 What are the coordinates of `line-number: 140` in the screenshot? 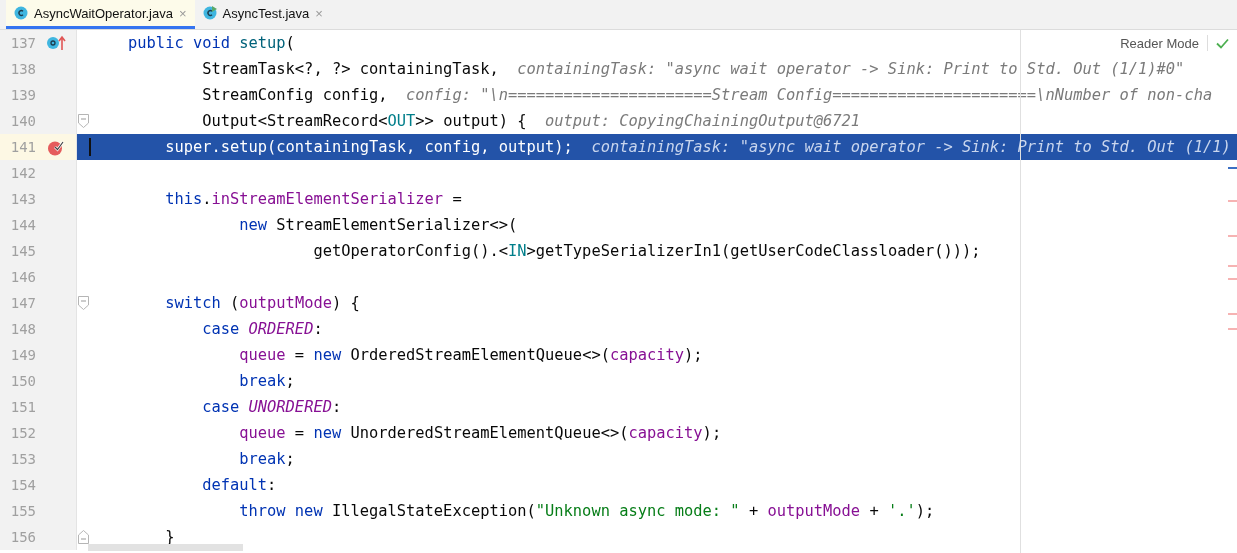 It's located at (22, 121).